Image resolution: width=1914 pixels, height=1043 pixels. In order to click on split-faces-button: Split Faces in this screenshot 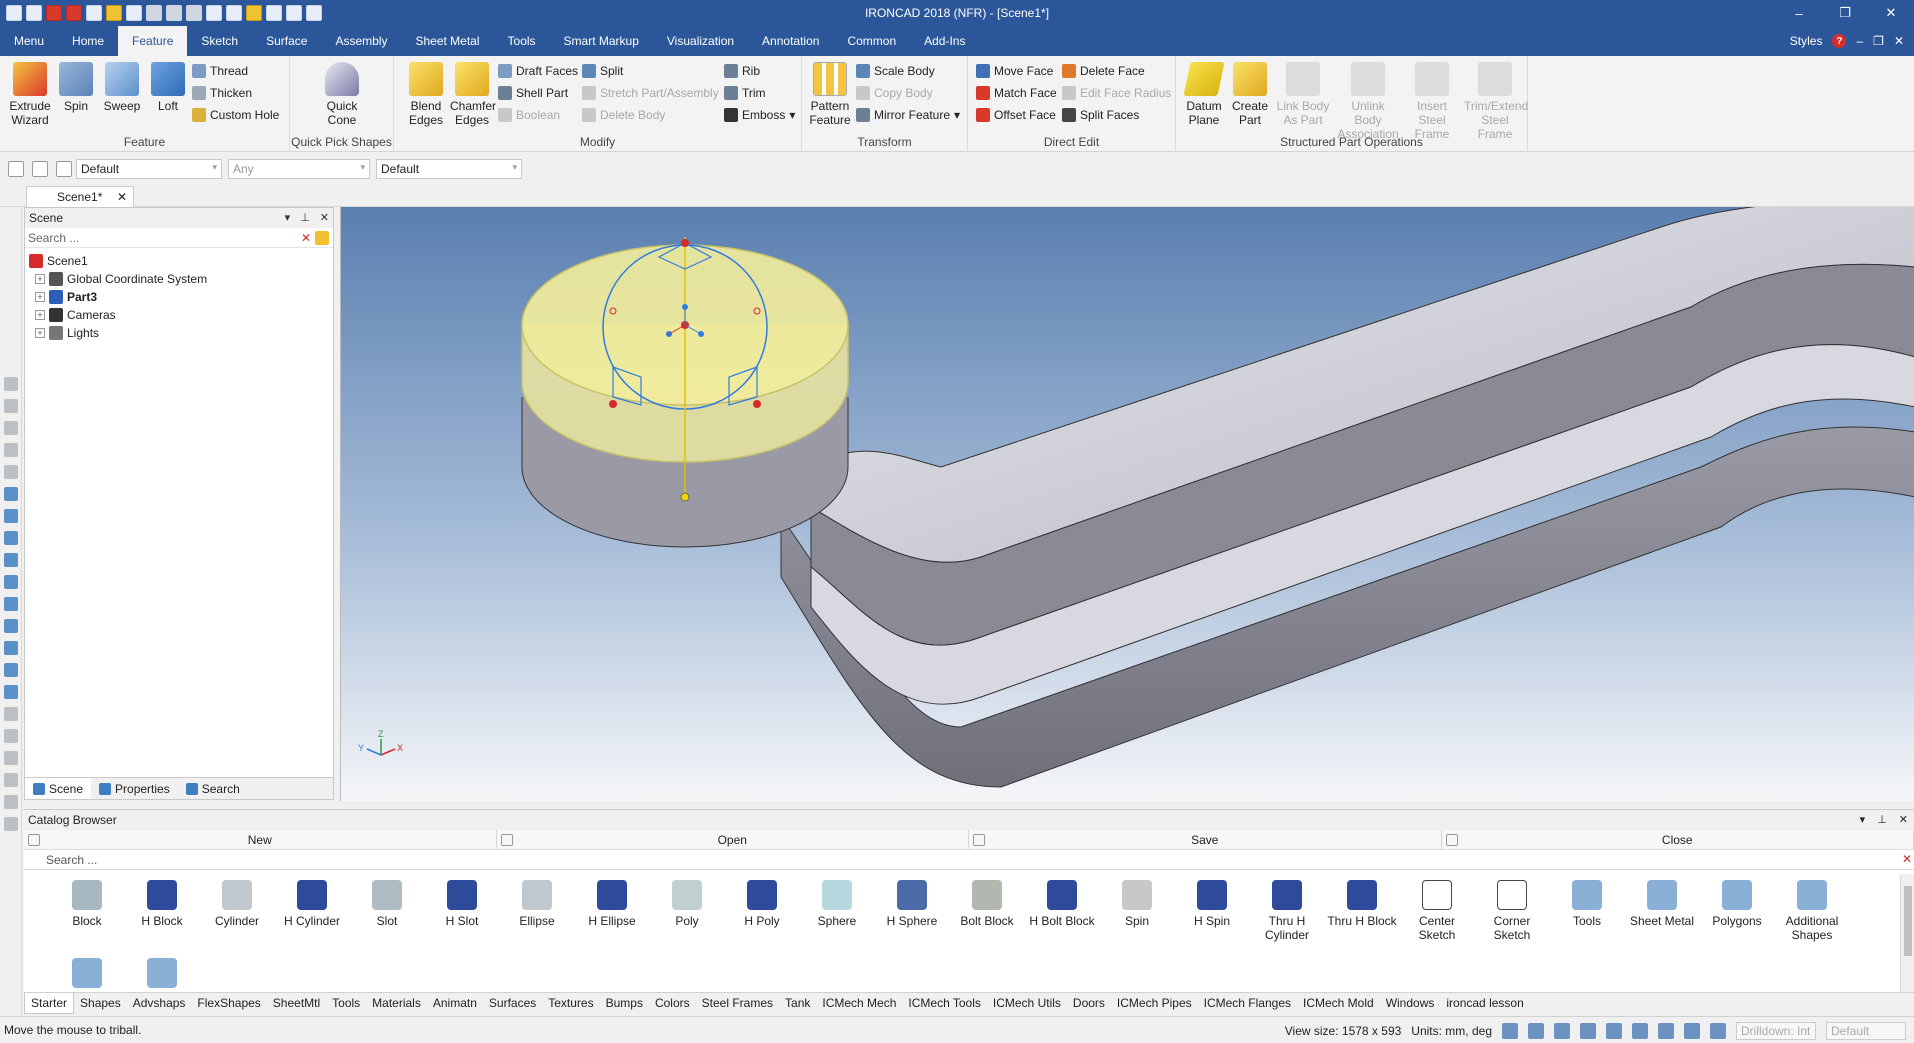, I will do `click(1100, 115)`.